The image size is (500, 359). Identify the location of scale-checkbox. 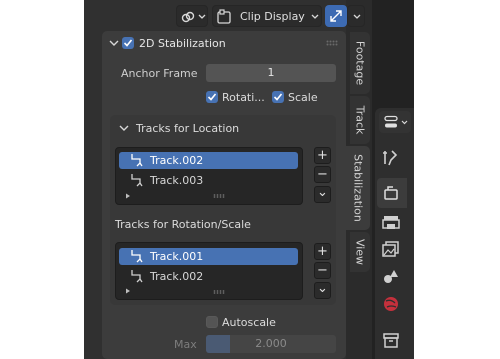
(278, 97).